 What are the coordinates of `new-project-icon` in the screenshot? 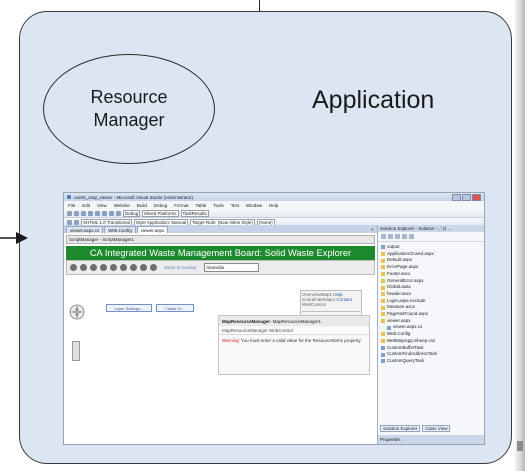 It's located at (69, 213).